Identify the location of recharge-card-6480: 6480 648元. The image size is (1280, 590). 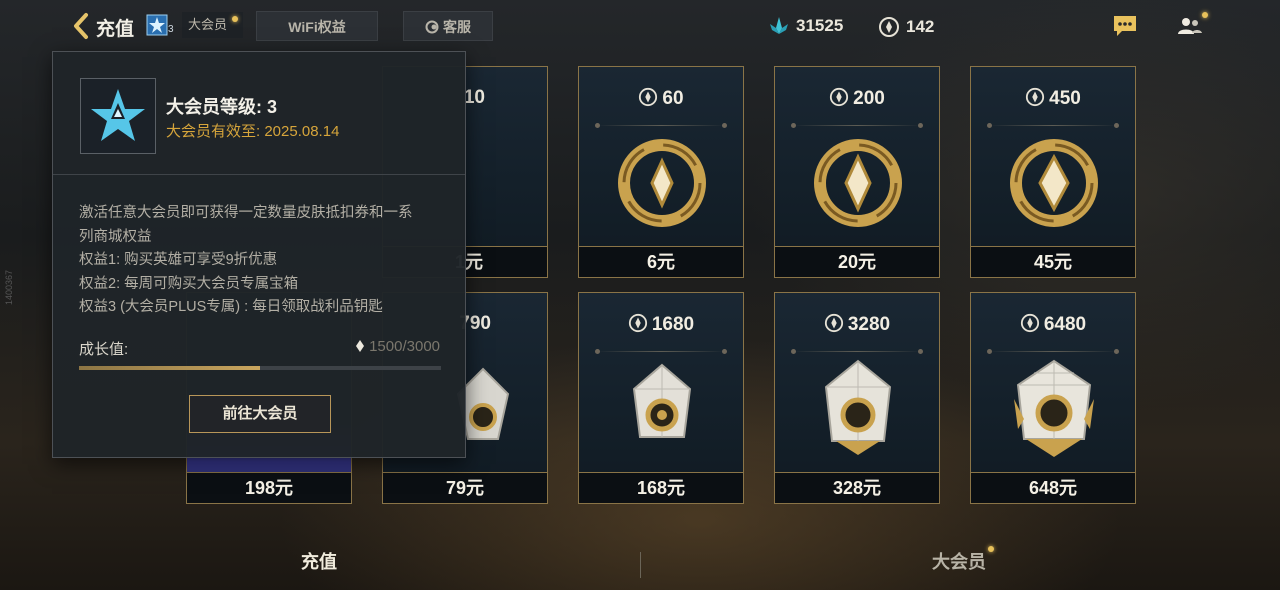
(1053, 398).